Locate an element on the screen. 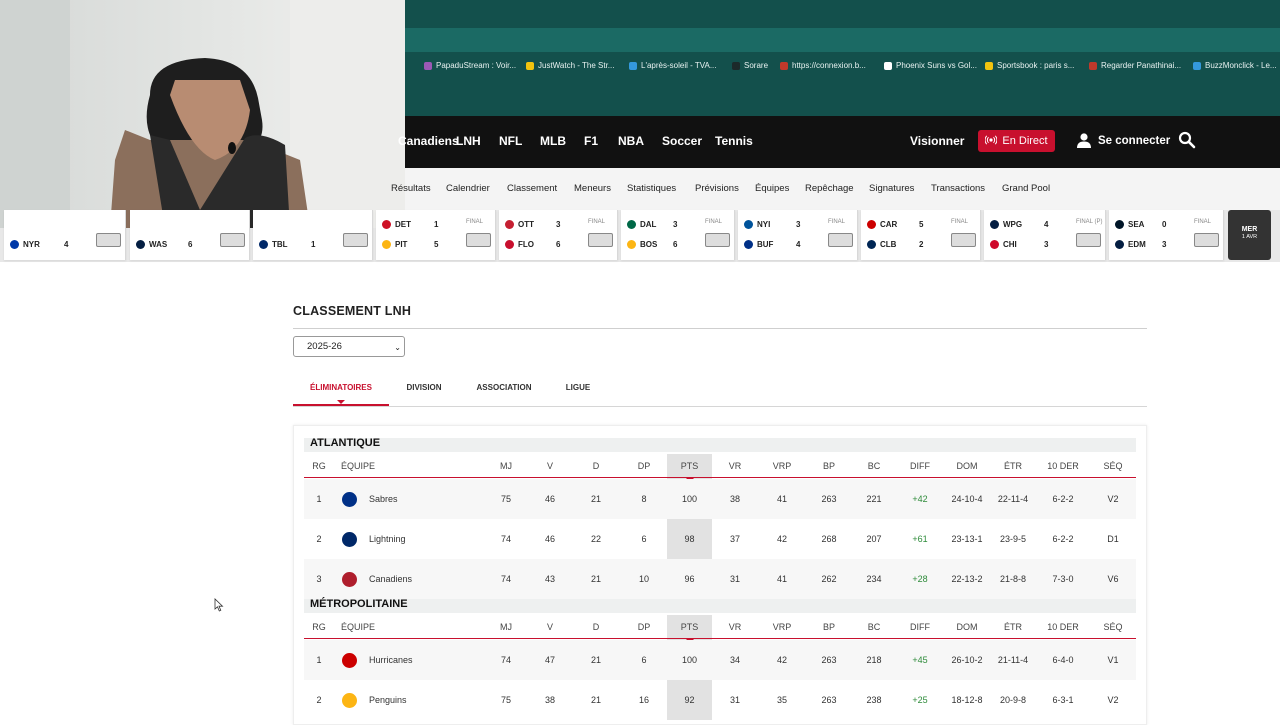 This screenshot has height=725, width=1280. subnav-item-3: Meneurs is located at coordinates (592, 189).